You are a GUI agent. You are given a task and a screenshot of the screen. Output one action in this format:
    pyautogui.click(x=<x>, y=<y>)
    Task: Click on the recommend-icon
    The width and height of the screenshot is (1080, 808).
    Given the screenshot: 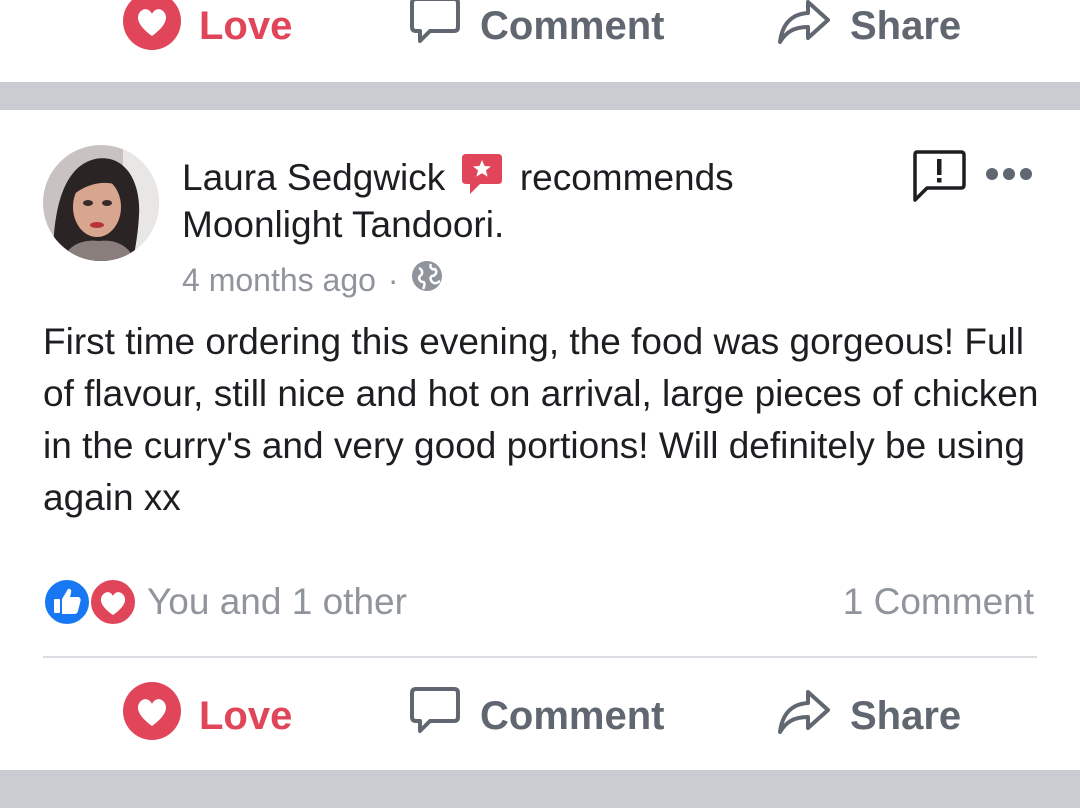 What is the action you would take?
    pyautogui.click(x=482, y=178)
    